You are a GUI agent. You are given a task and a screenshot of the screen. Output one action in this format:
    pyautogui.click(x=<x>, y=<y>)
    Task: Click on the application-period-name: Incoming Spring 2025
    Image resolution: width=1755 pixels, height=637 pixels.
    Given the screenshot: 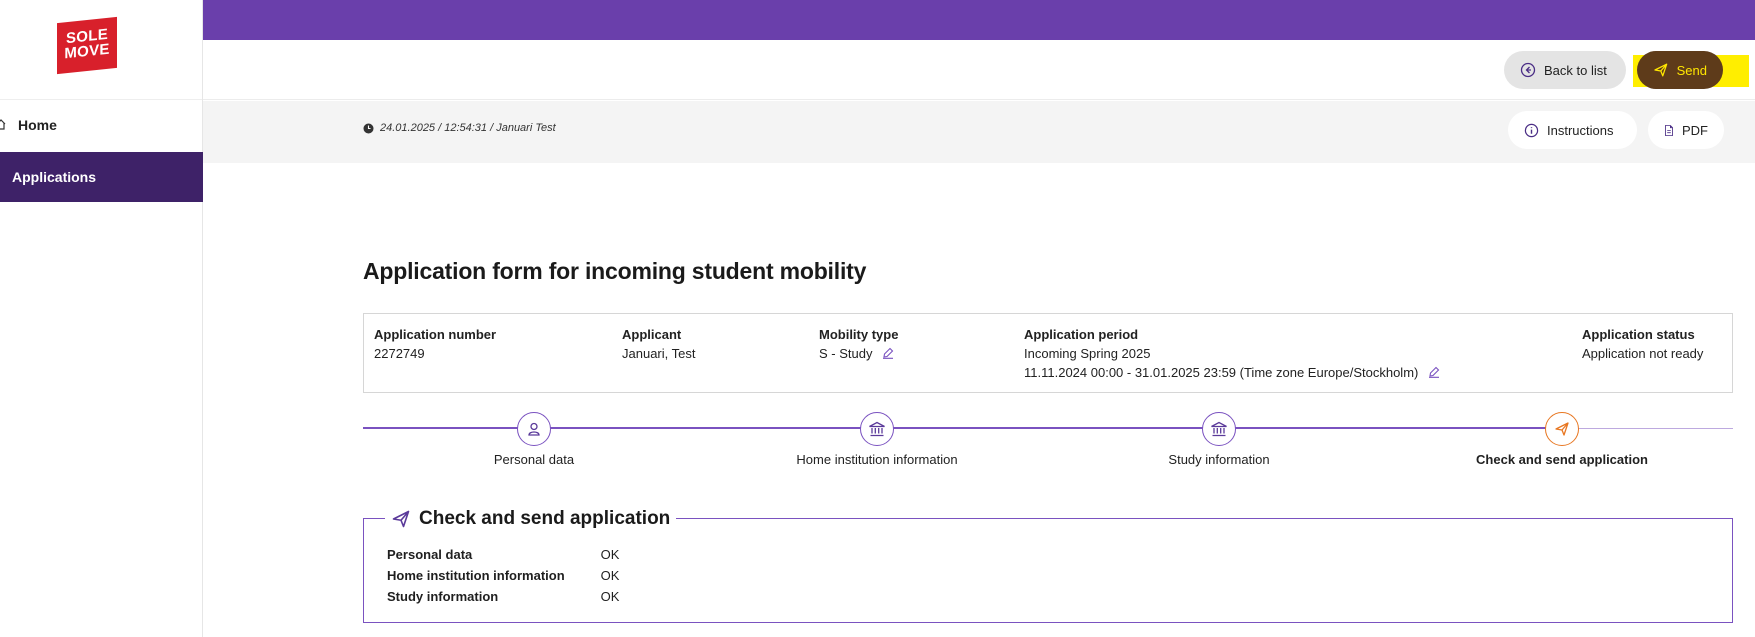 What is the action you would take?
    pyautogui.click(x=1087, y=353)
    